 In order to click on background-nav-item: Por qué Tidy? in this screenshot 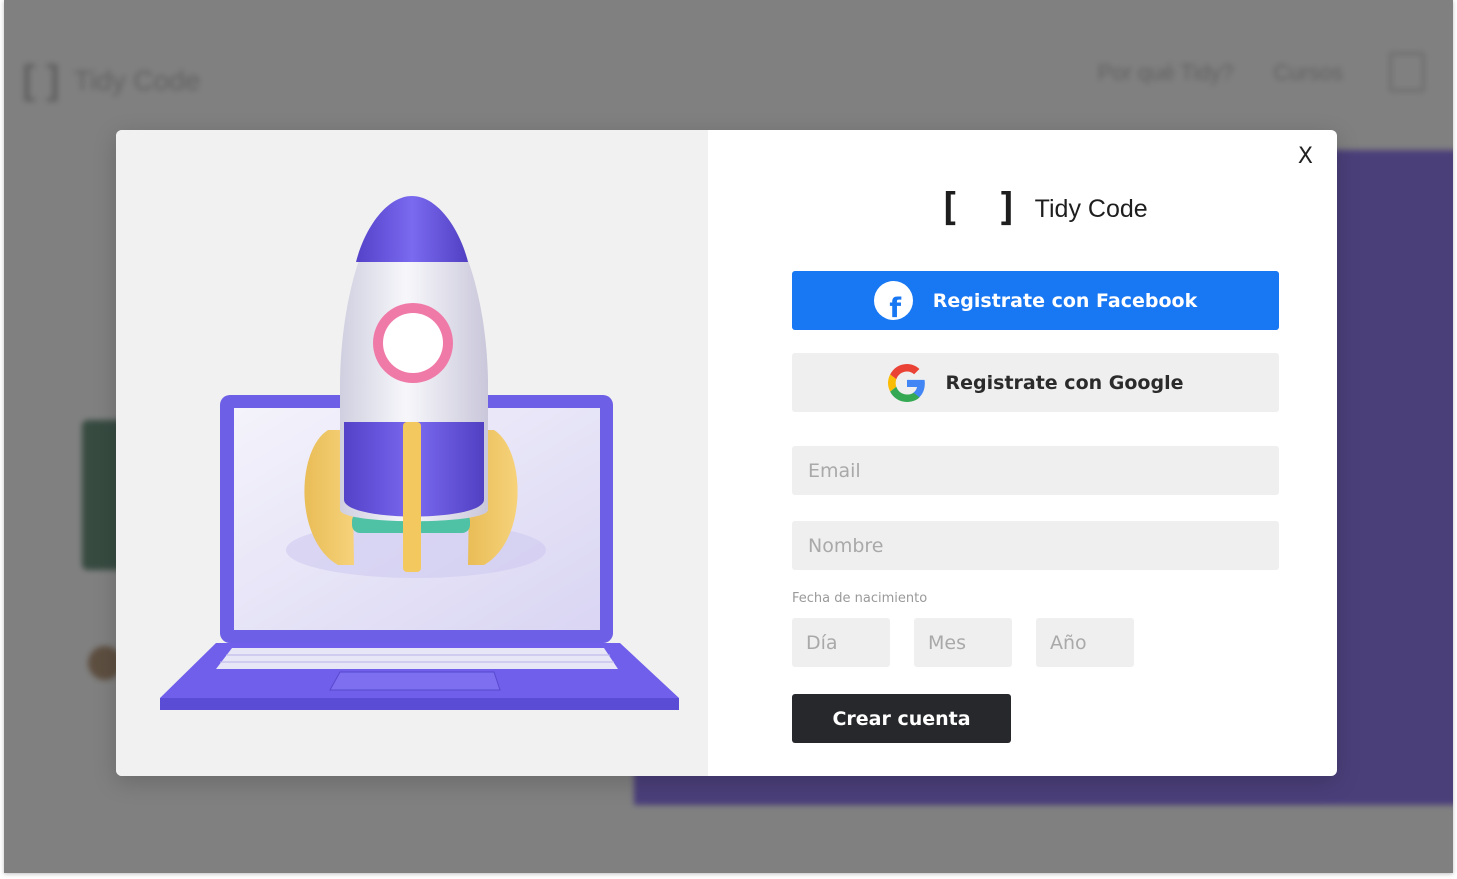, I will do `click(1165, 72)`.